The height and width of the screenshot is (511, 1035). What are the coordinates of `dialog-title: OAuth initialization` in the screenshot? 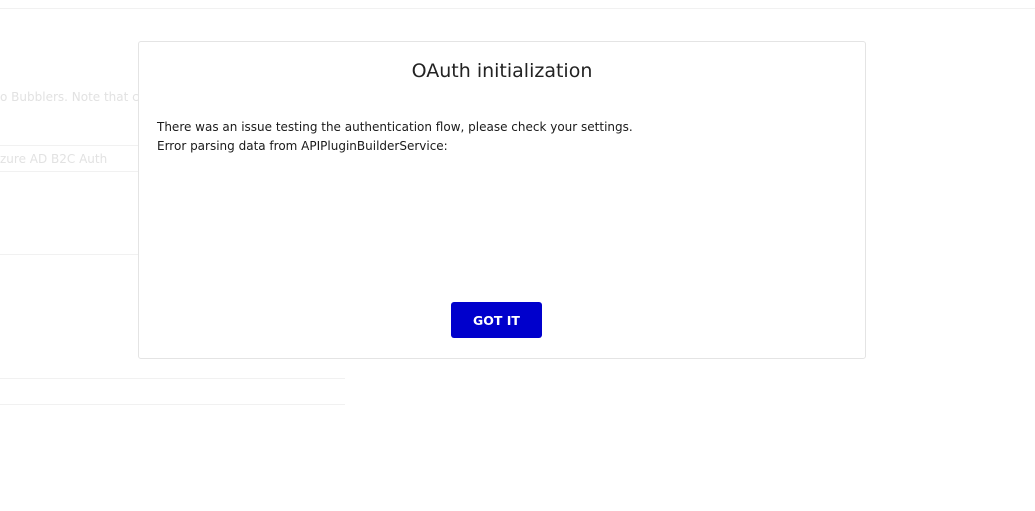 It's located at (502, 71).